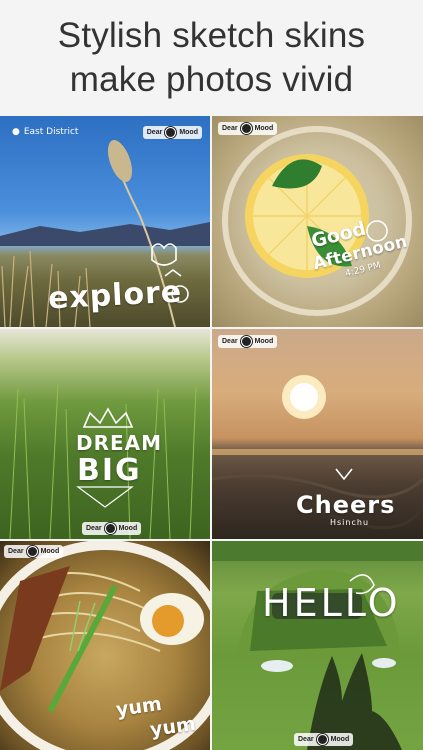  I want to click on sticker-explore: explore, so click(115, 295).